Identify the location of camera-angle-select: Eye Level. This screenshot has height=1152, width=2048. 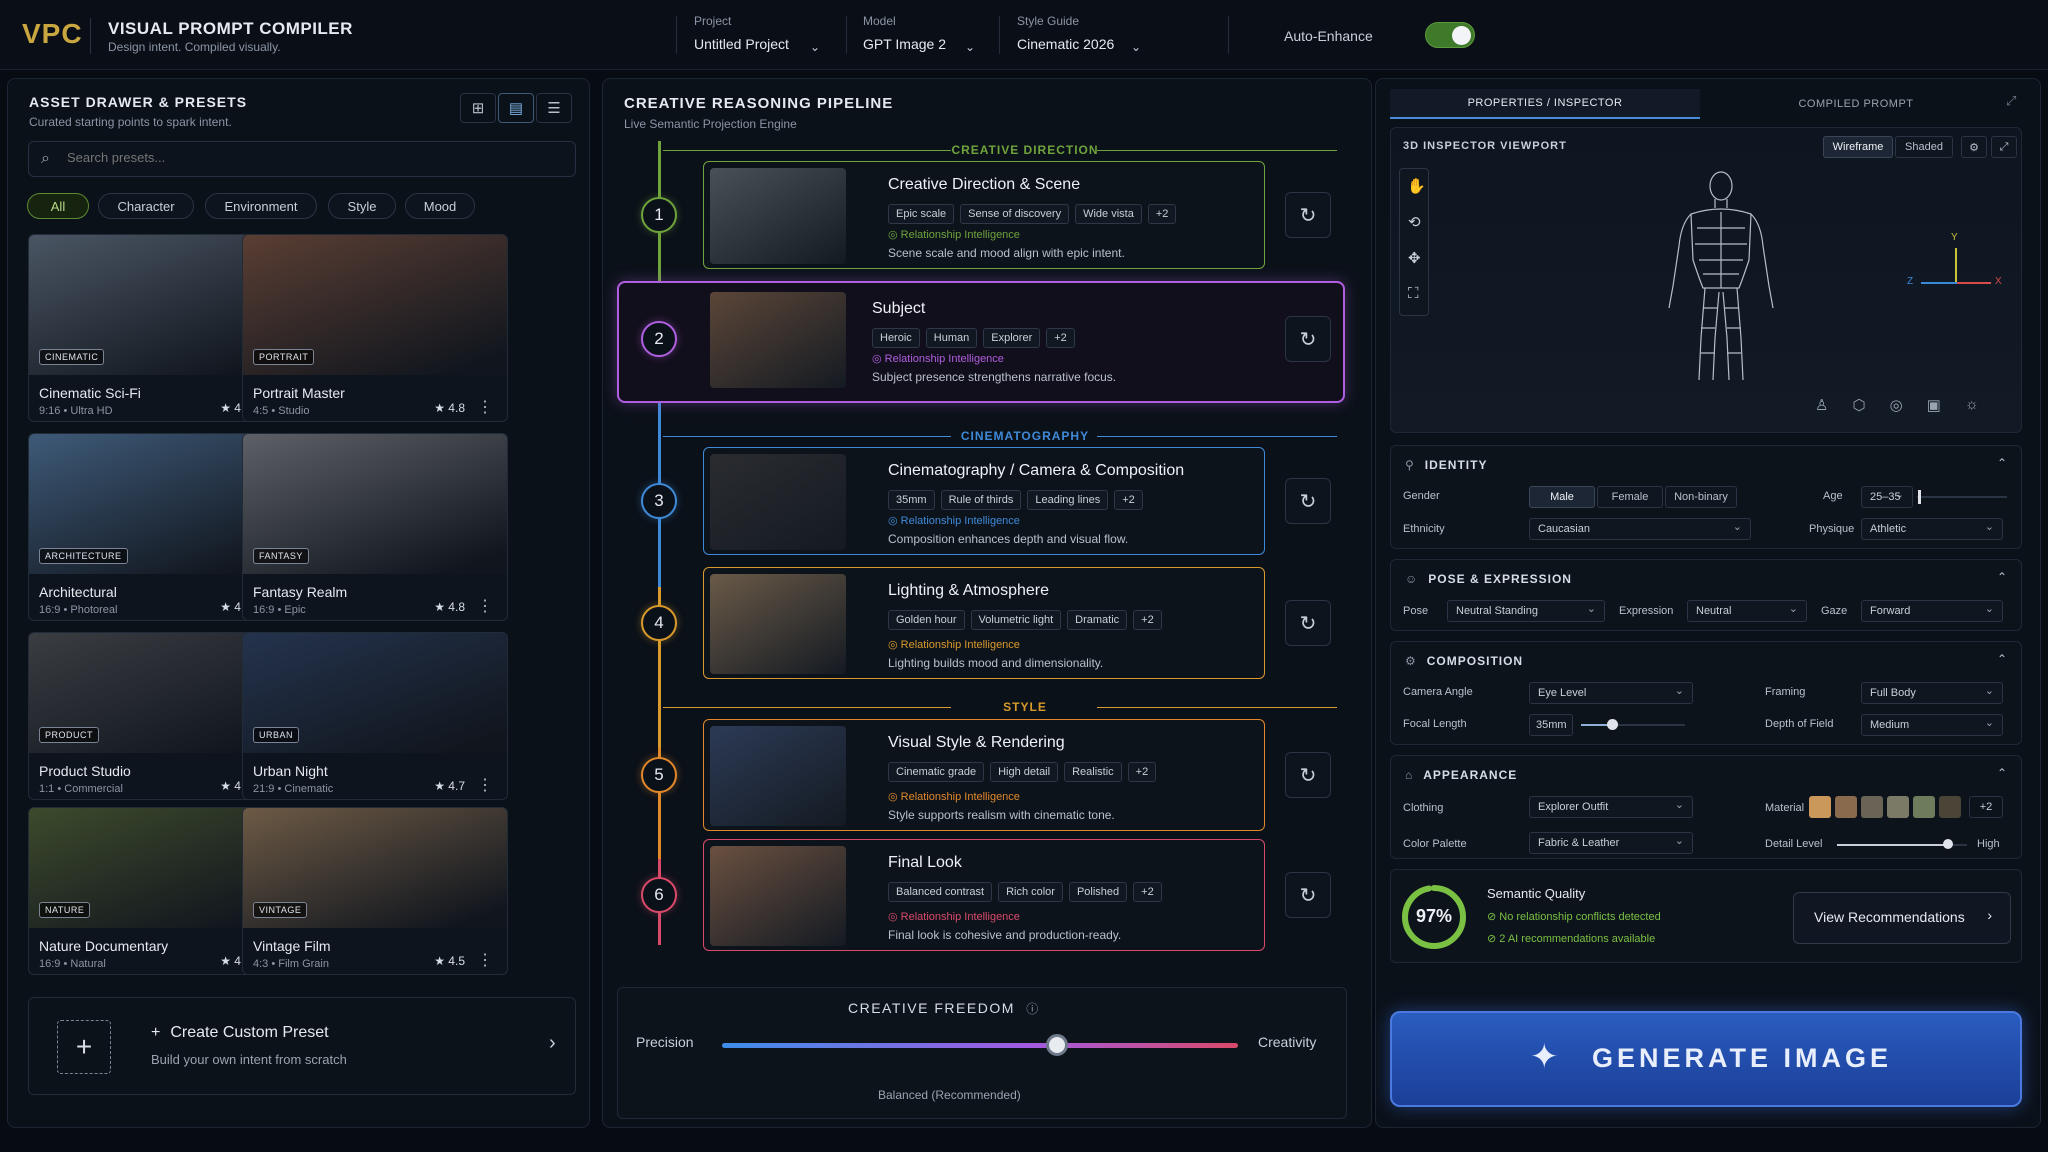
(1611, 693).